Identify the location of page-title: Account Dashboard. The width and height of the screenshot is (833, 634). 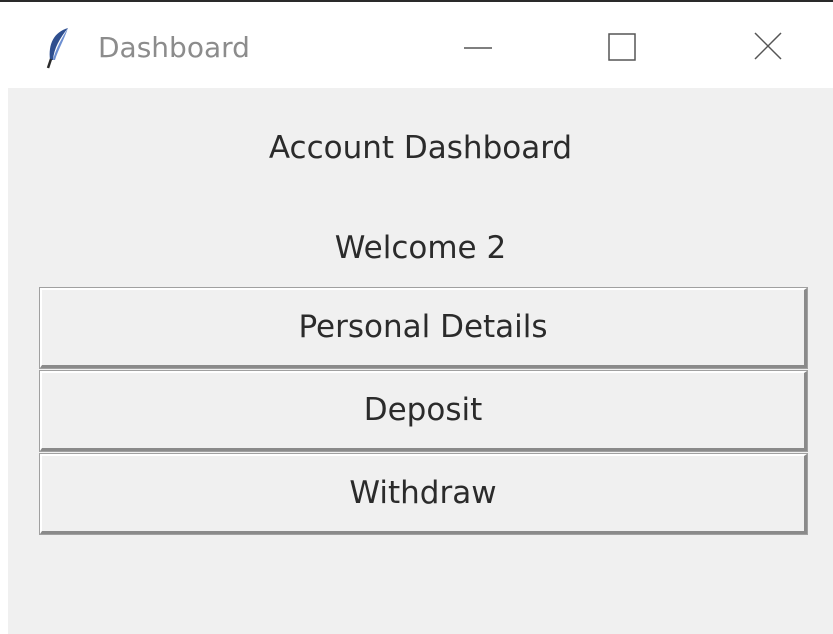
(420, 148).